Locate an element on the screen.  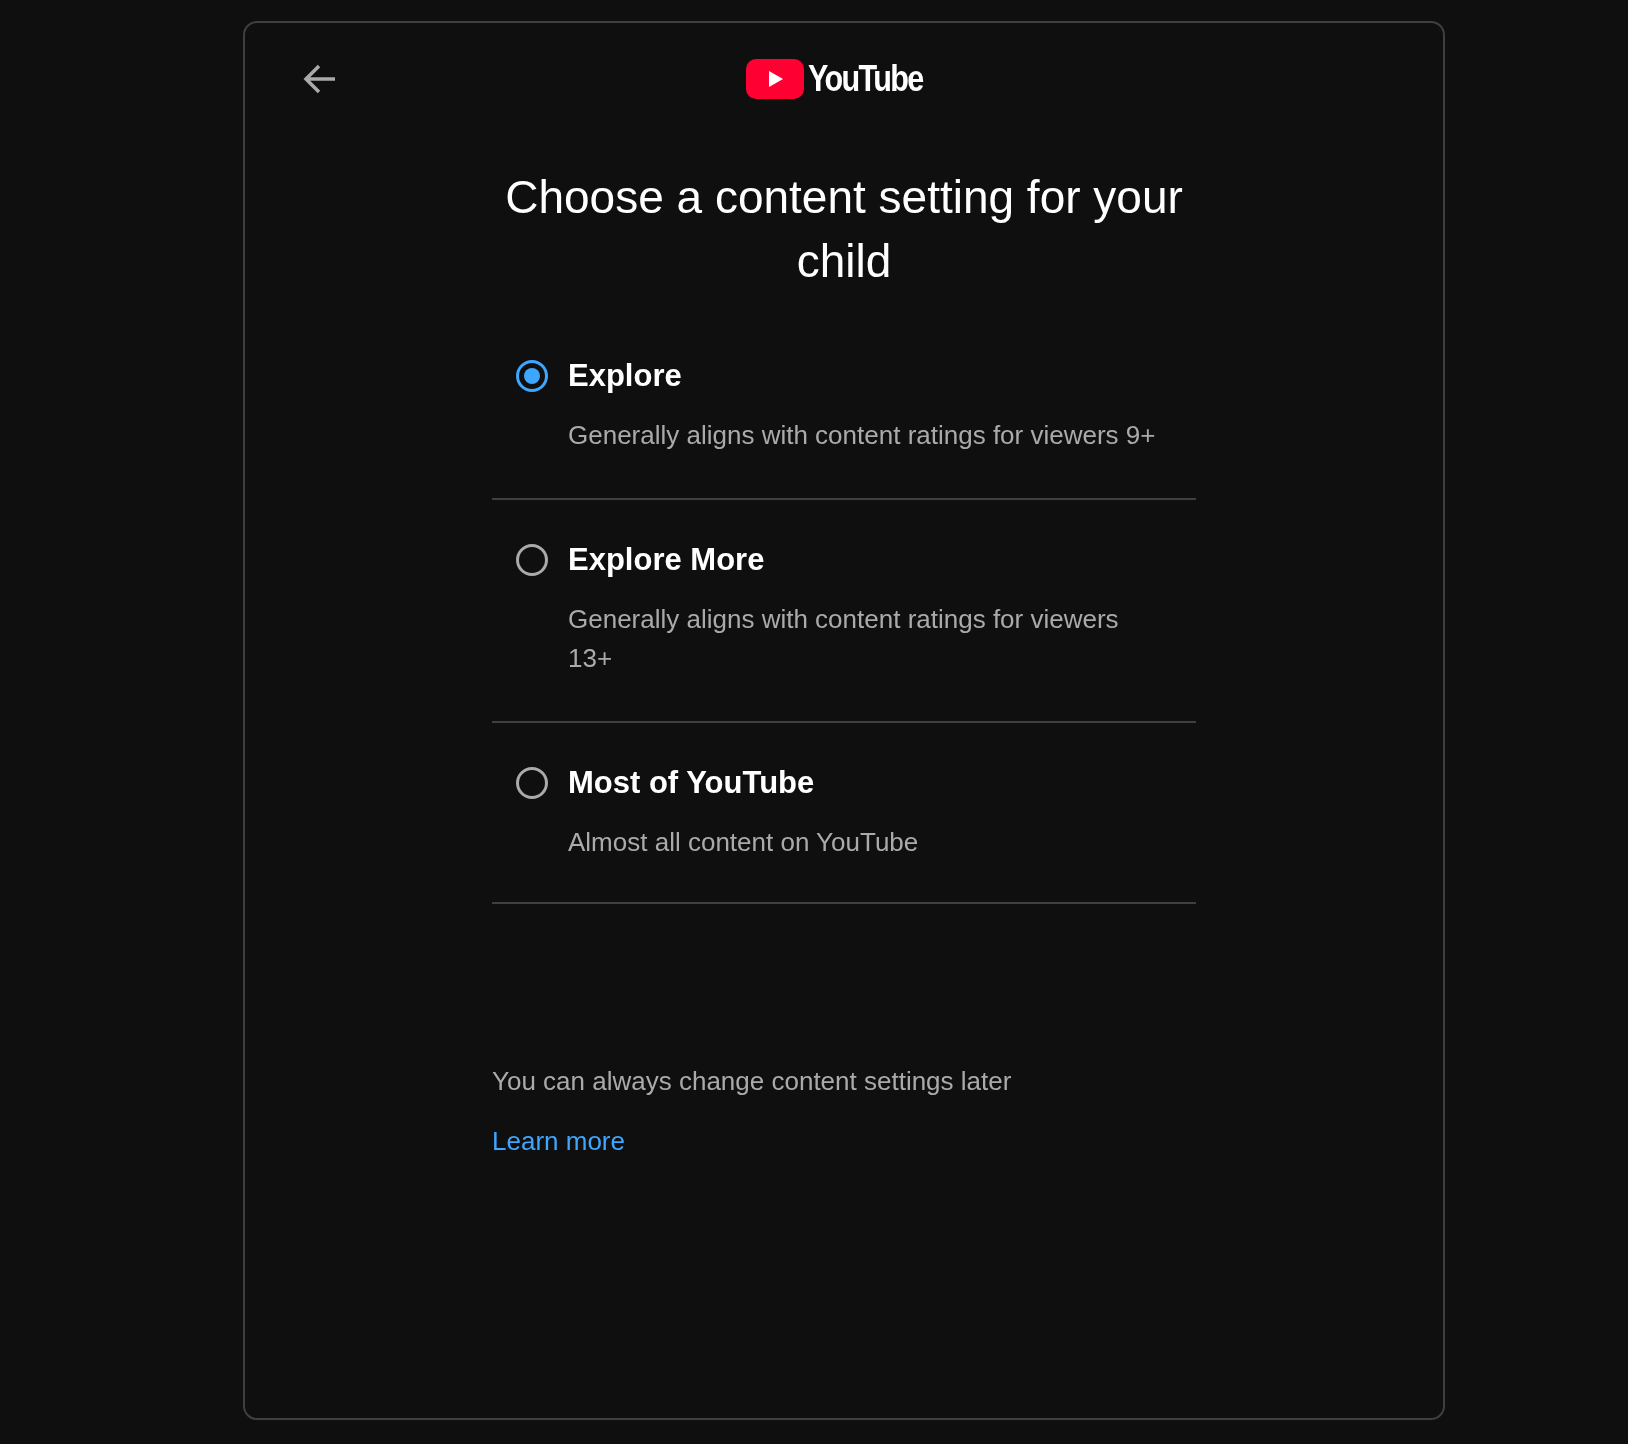
logo-text: YouTube is located at coordinates (865, 79).